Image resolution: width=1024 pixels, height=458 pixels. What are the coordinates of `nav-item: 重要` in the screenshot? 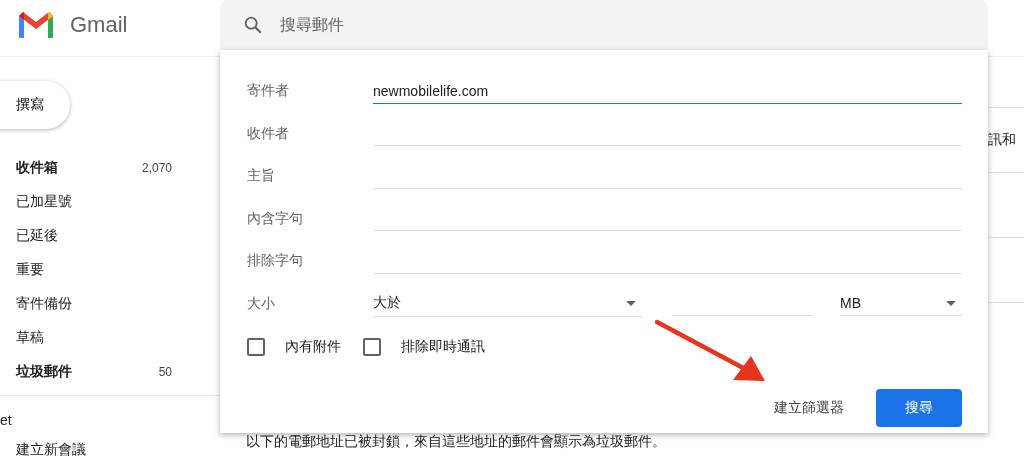 It's located at (110, 270).